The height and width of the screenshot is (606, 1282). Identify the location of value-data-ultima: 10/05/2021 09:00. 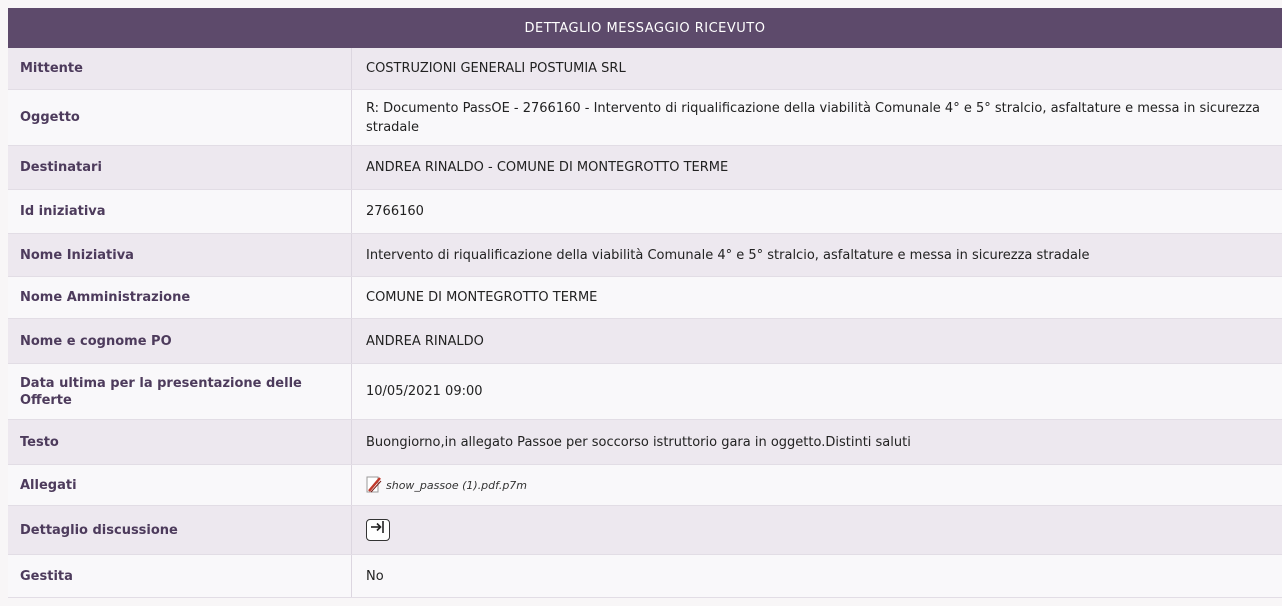
(424, 391).